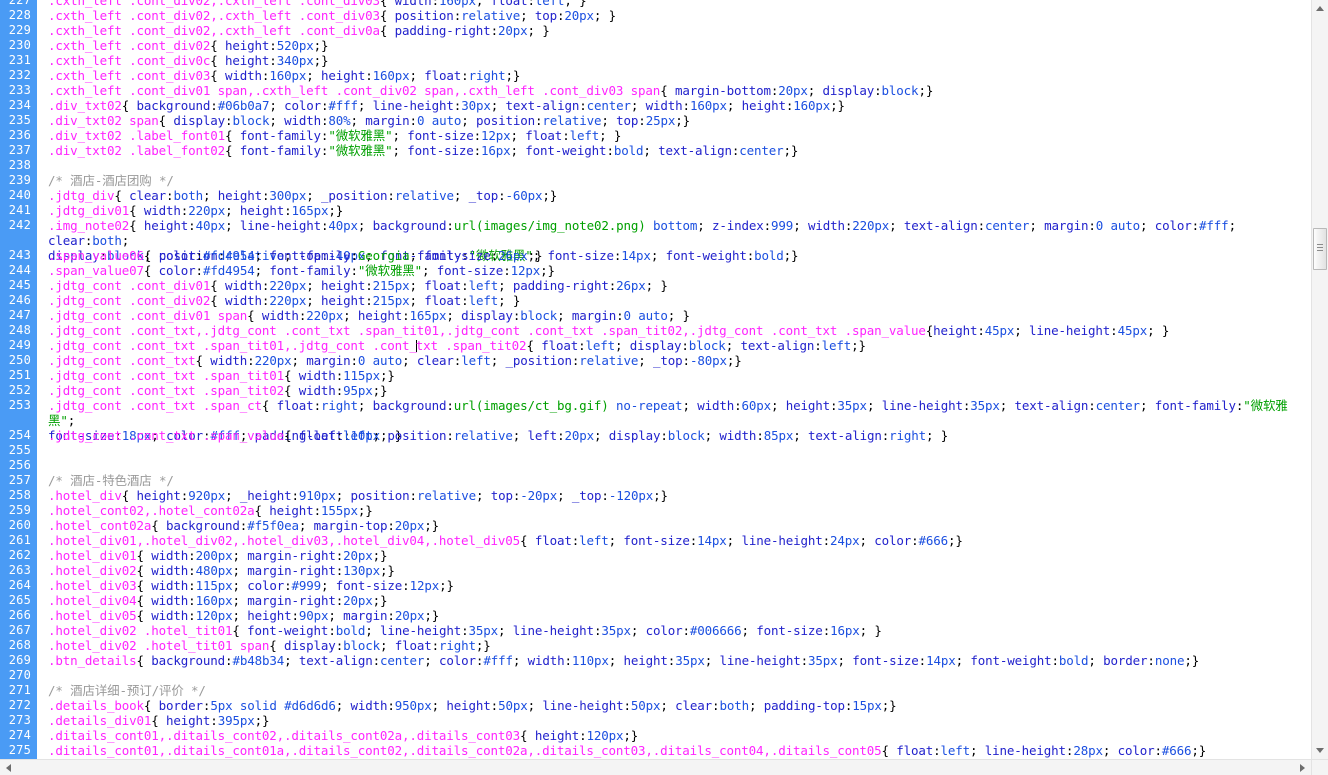  I want to click on code-line: .jdtg_div01{ width:220px; height:165px;}, so click(679, 210).